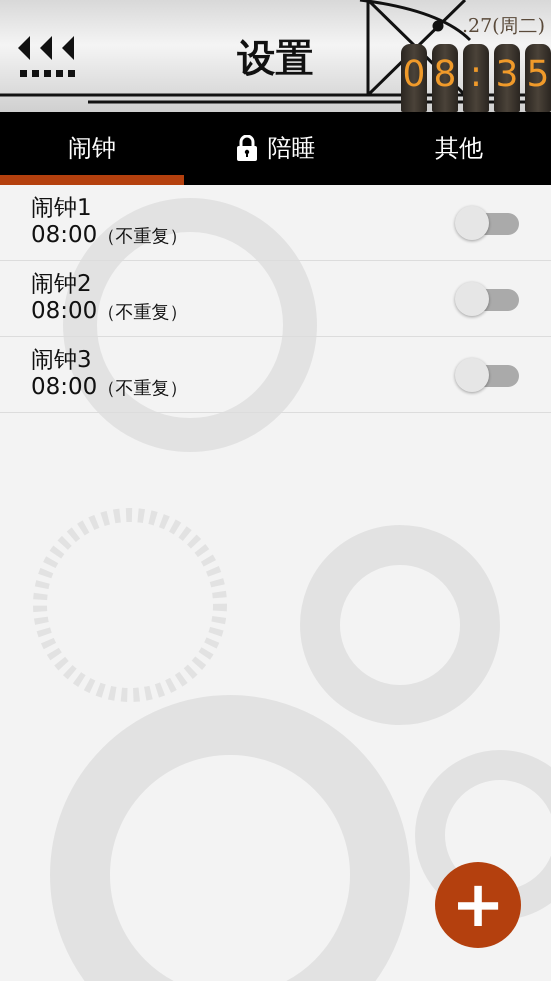 The width and height of the screenshot is (551, 981). What do you see at coordinates (276, 148) in the screenshot?
I see `tab: 陪睡` at bounding box center [276, 148].